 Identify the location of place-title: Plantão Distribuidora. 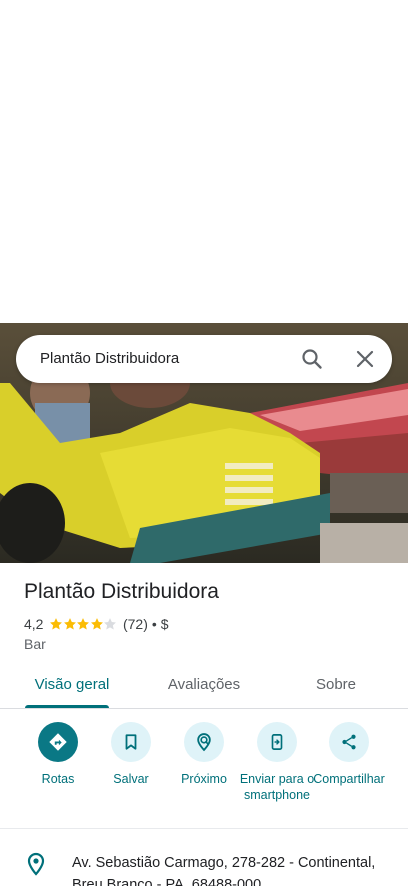
(121, 591).